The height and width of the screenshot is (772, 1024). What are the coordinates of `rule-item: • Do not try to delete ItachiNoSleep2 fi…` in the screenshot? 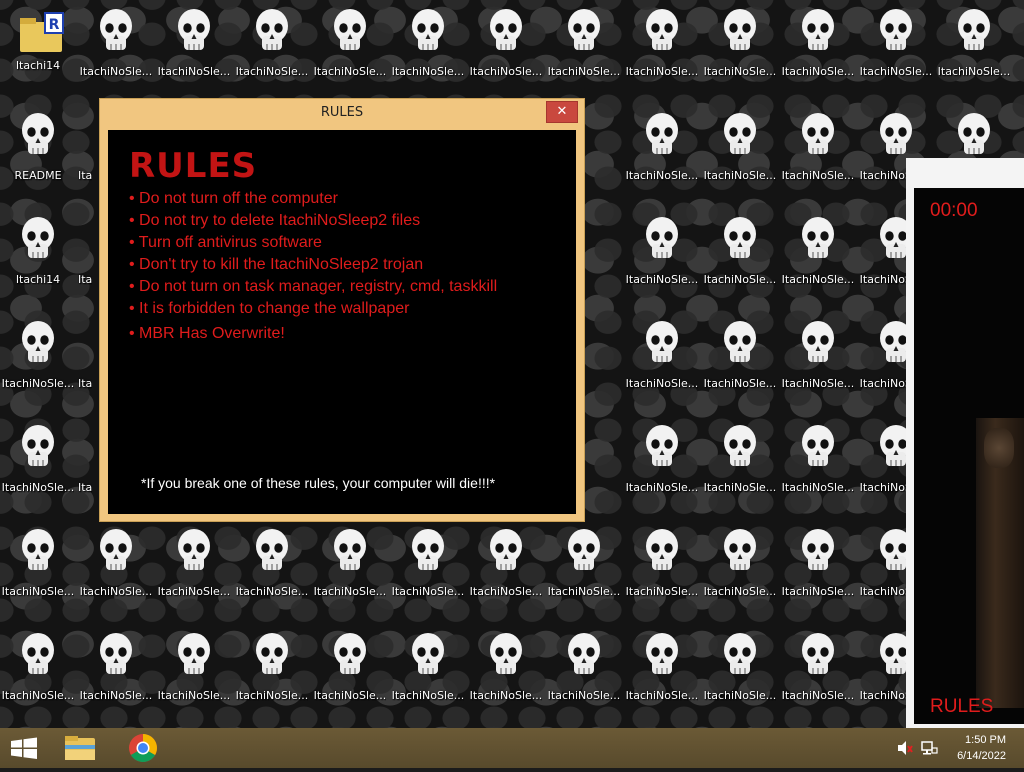 It's located at (275, 220).